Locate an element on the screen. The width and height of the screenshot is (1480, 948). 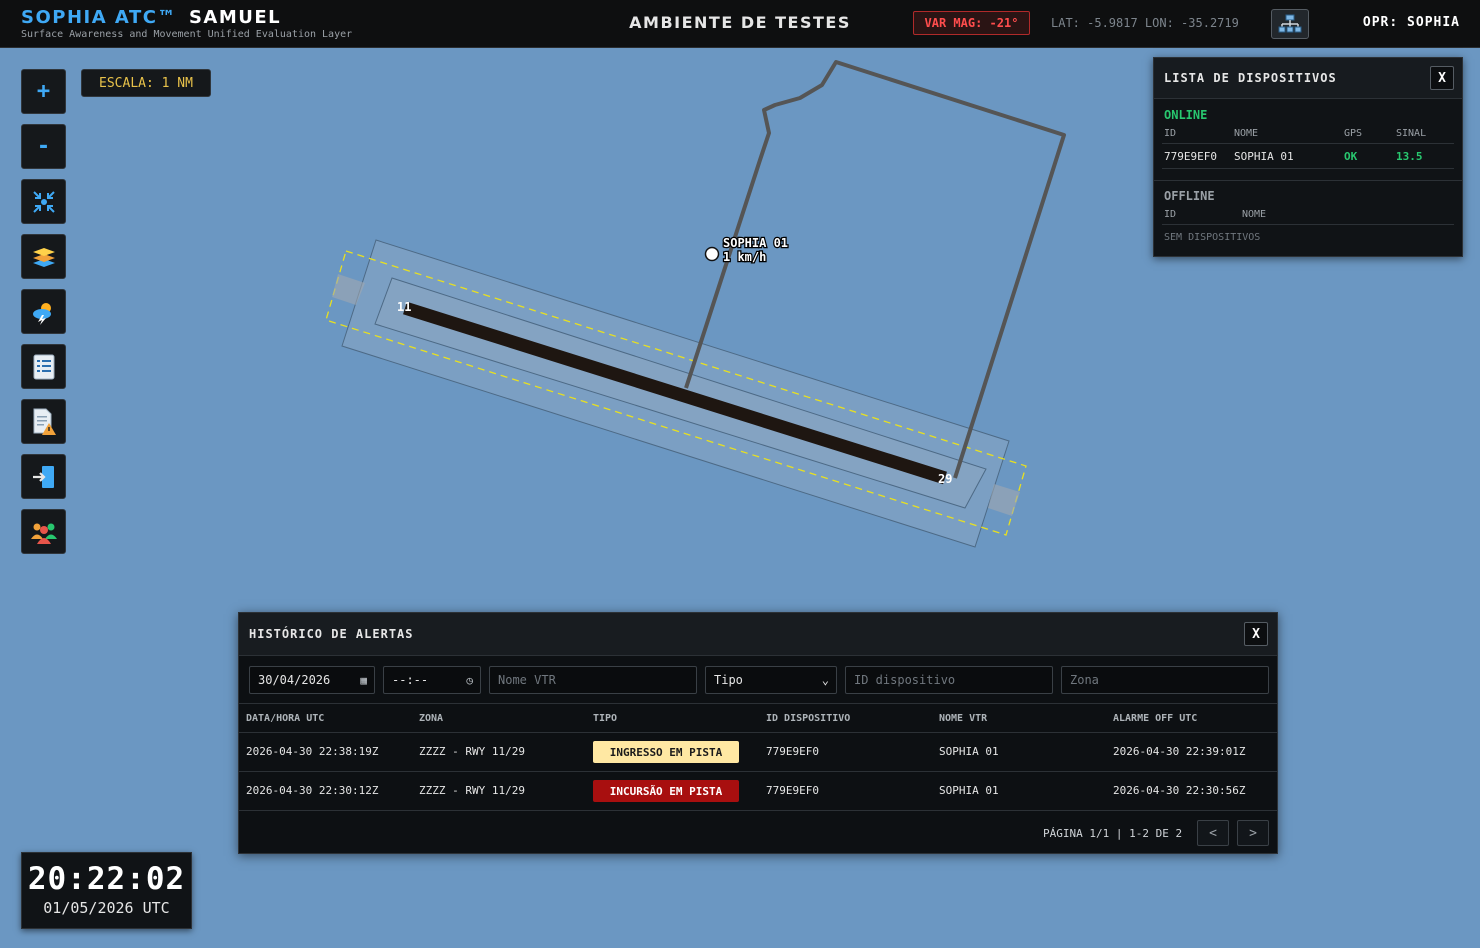
col-vtr-name: NOME VTR is located at coordinates (963, 718).